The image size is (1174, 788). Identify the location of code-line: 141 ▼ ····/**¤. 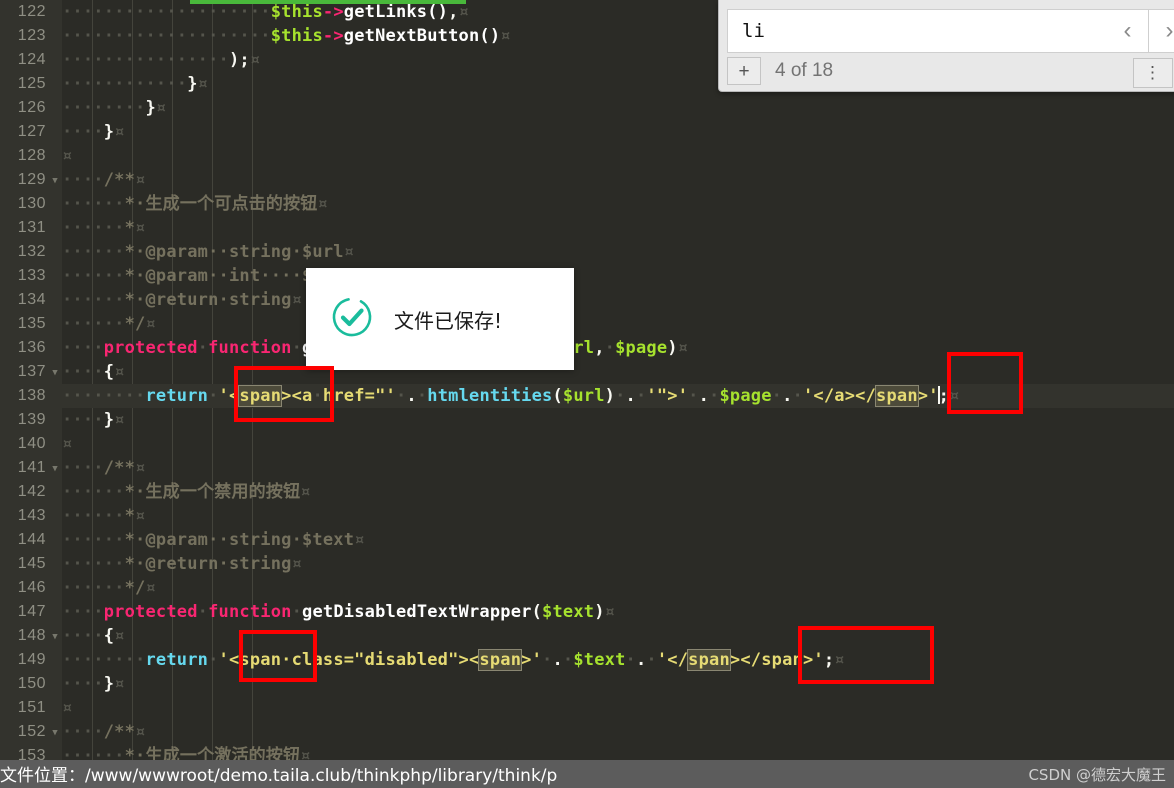
(587, 468).